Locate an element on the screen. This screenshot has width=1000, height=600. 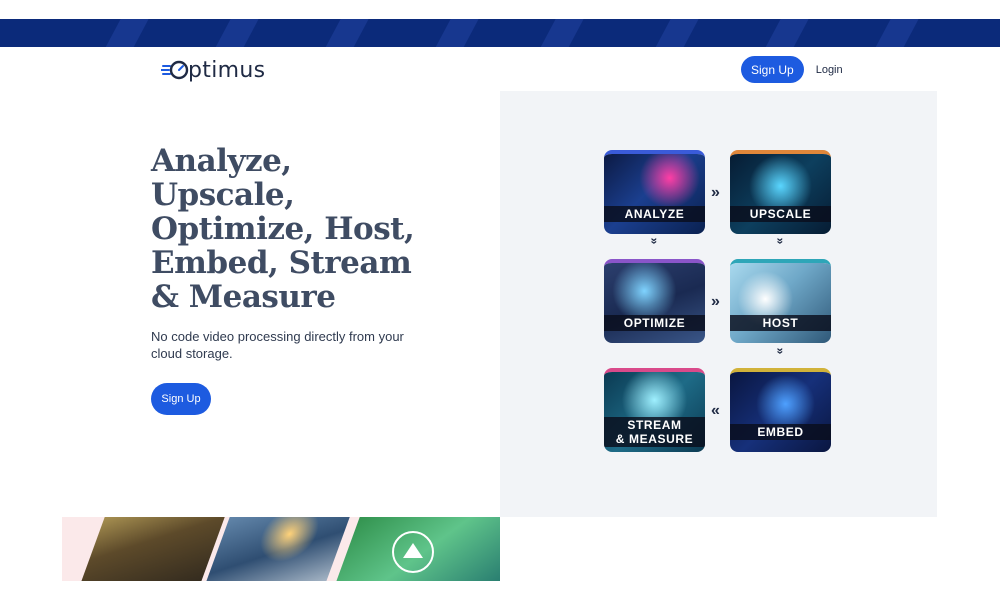
play-button is located at coordinates (413, 552).